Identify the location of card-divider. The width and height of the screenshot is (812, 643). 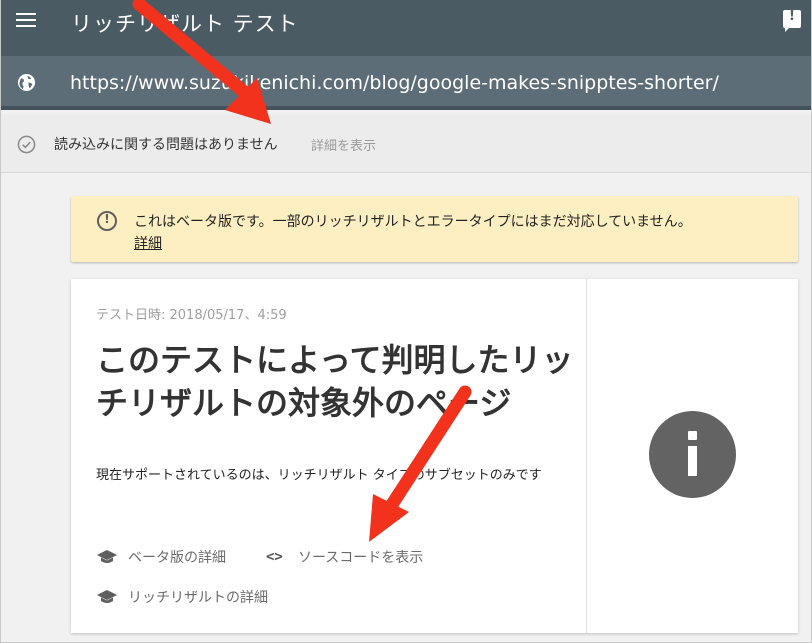
(586, 456).